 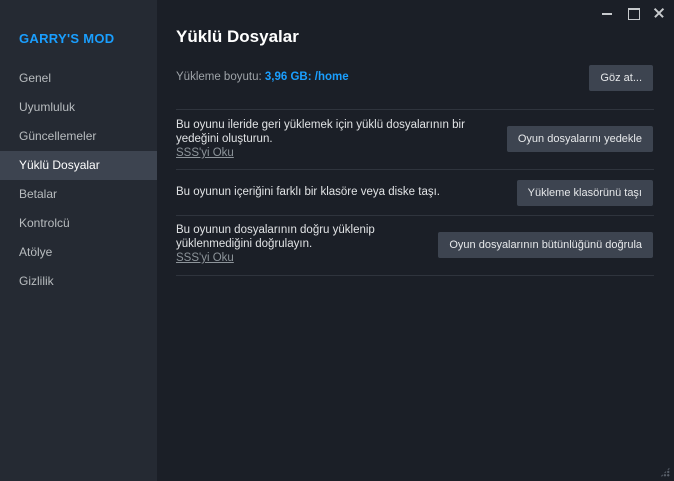 What do you see at coordinates (78, 223) in the screenshot?
I see `sidebar-item-controller: Kontrolcü` at bounding box center [78, 223].